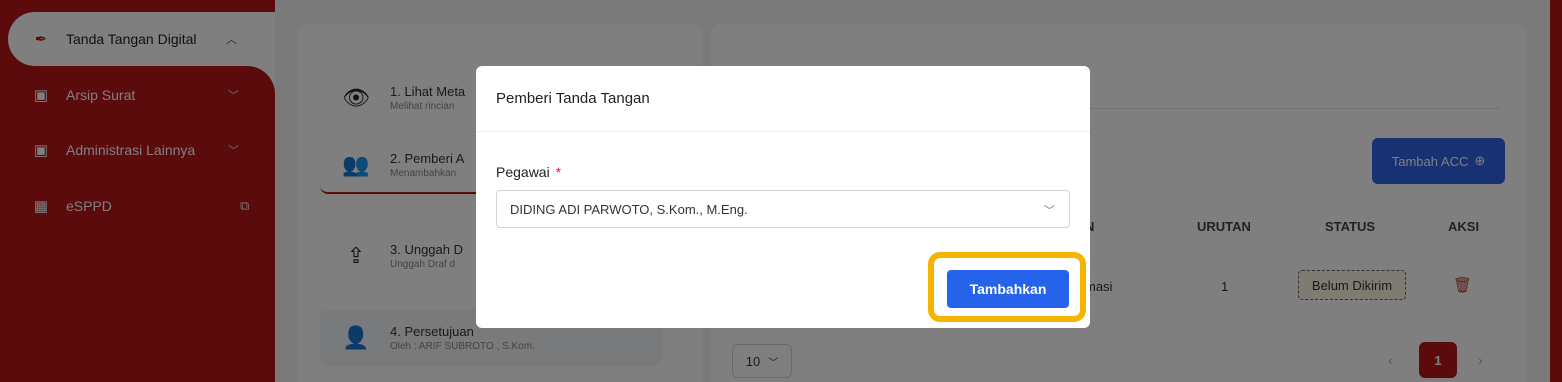 The height and width of the screenshot is (382, 1562). What do you see at coordinates (1049, 211) in the screenshot?
I see `chevron-down-icon: ﹀` at bounding box center [1049, 211].